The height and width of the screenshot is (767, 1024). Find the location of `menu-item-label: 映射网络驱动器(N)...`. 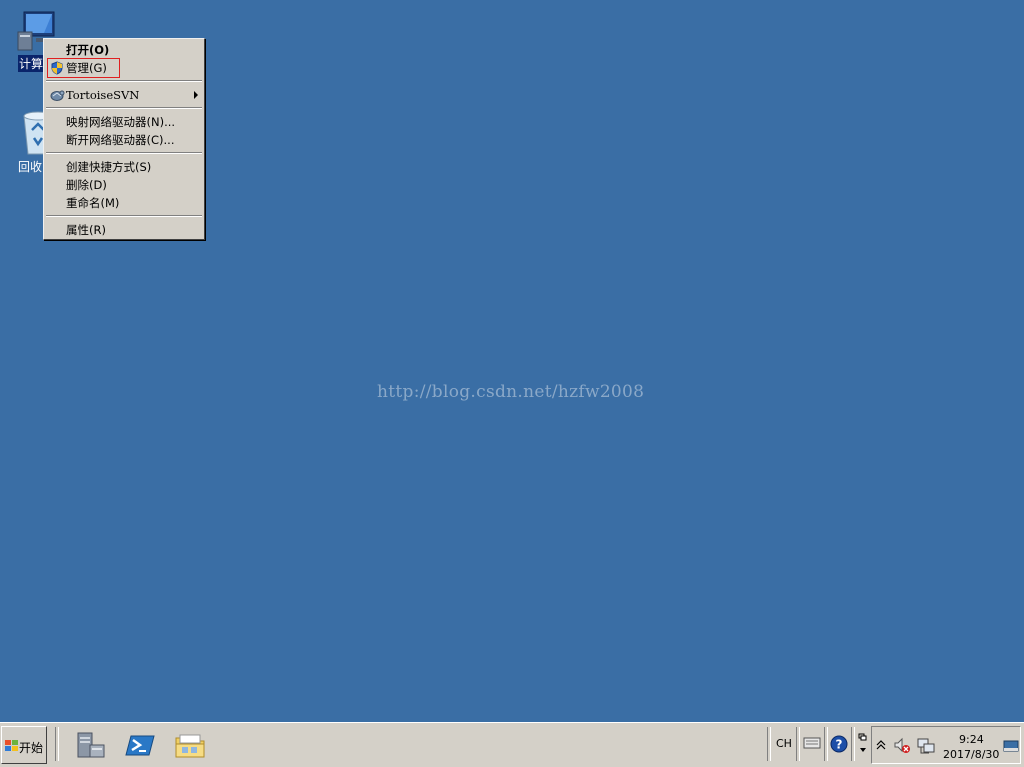

menu-item-label: 映射网络驱动器(N)... is located at coordinates (121, 122).